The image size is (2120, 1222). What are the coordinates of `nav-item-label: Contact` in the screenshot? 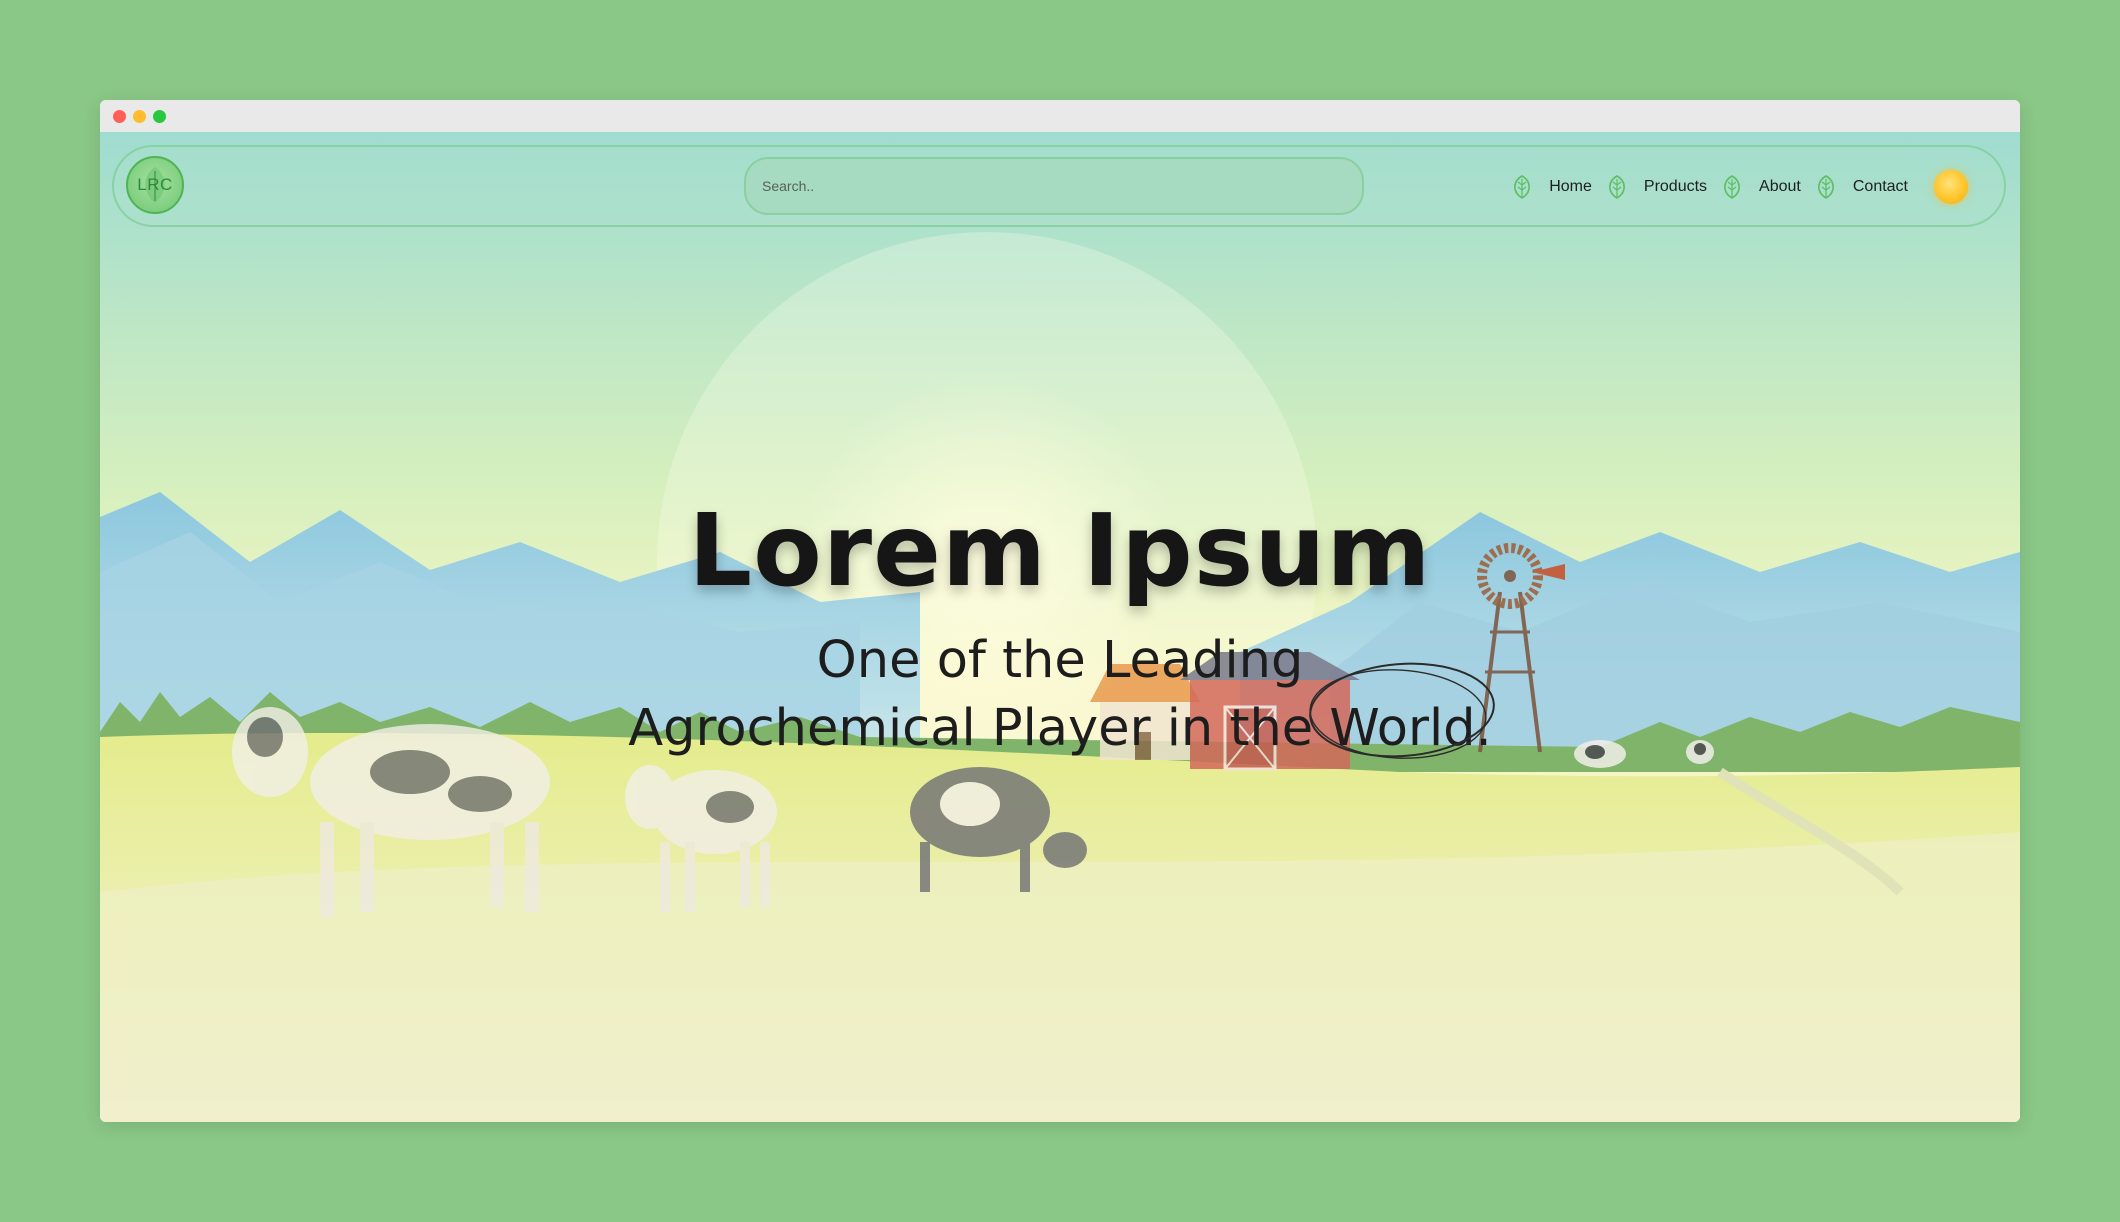 It's located at (1880, 186).